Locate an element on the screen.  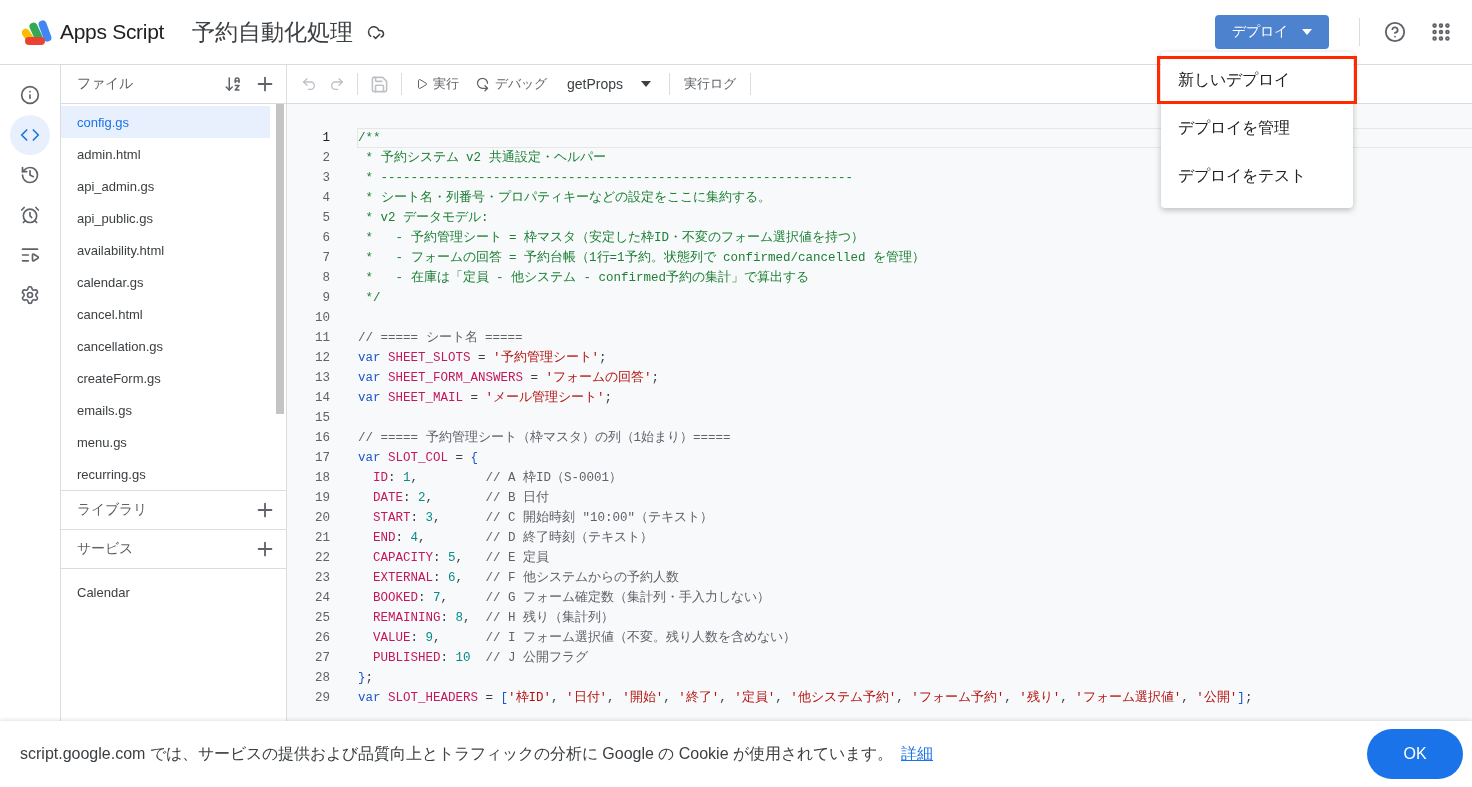
code-line: }; is located at coordinates (366, 678).